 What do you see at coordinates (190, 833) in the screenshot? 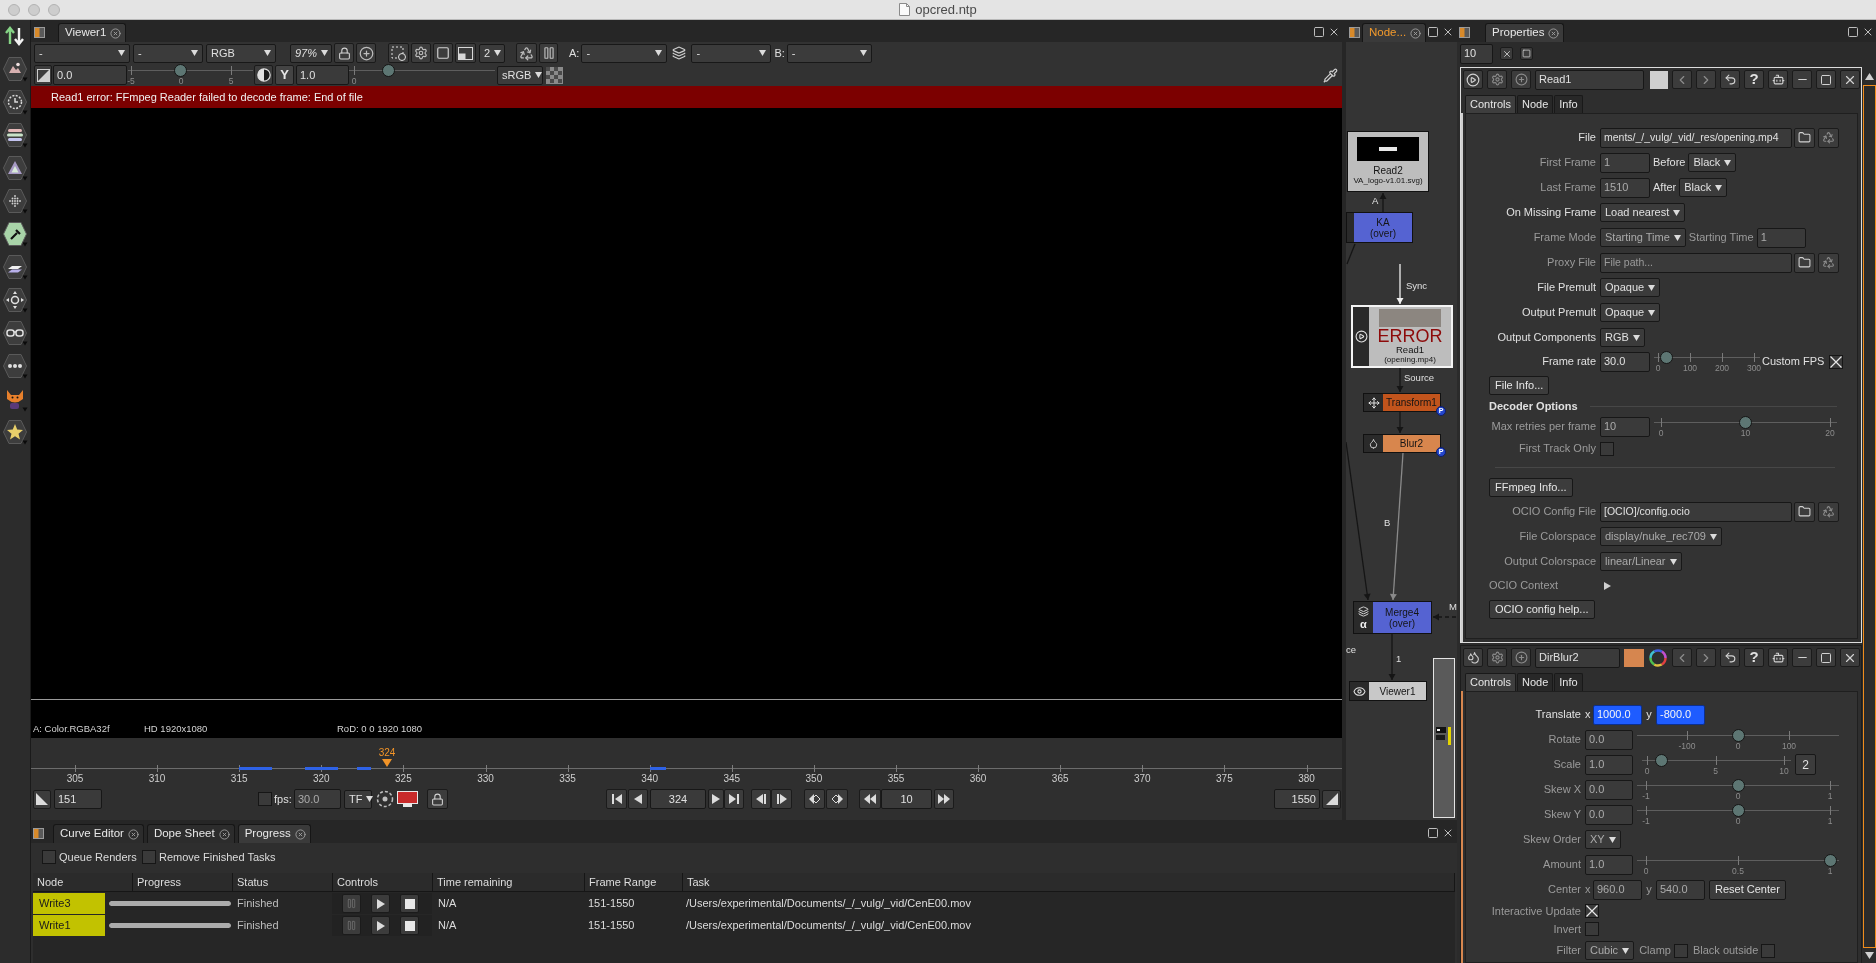
I see `tab: Dope Sheet` at bounding box center [190, 833].